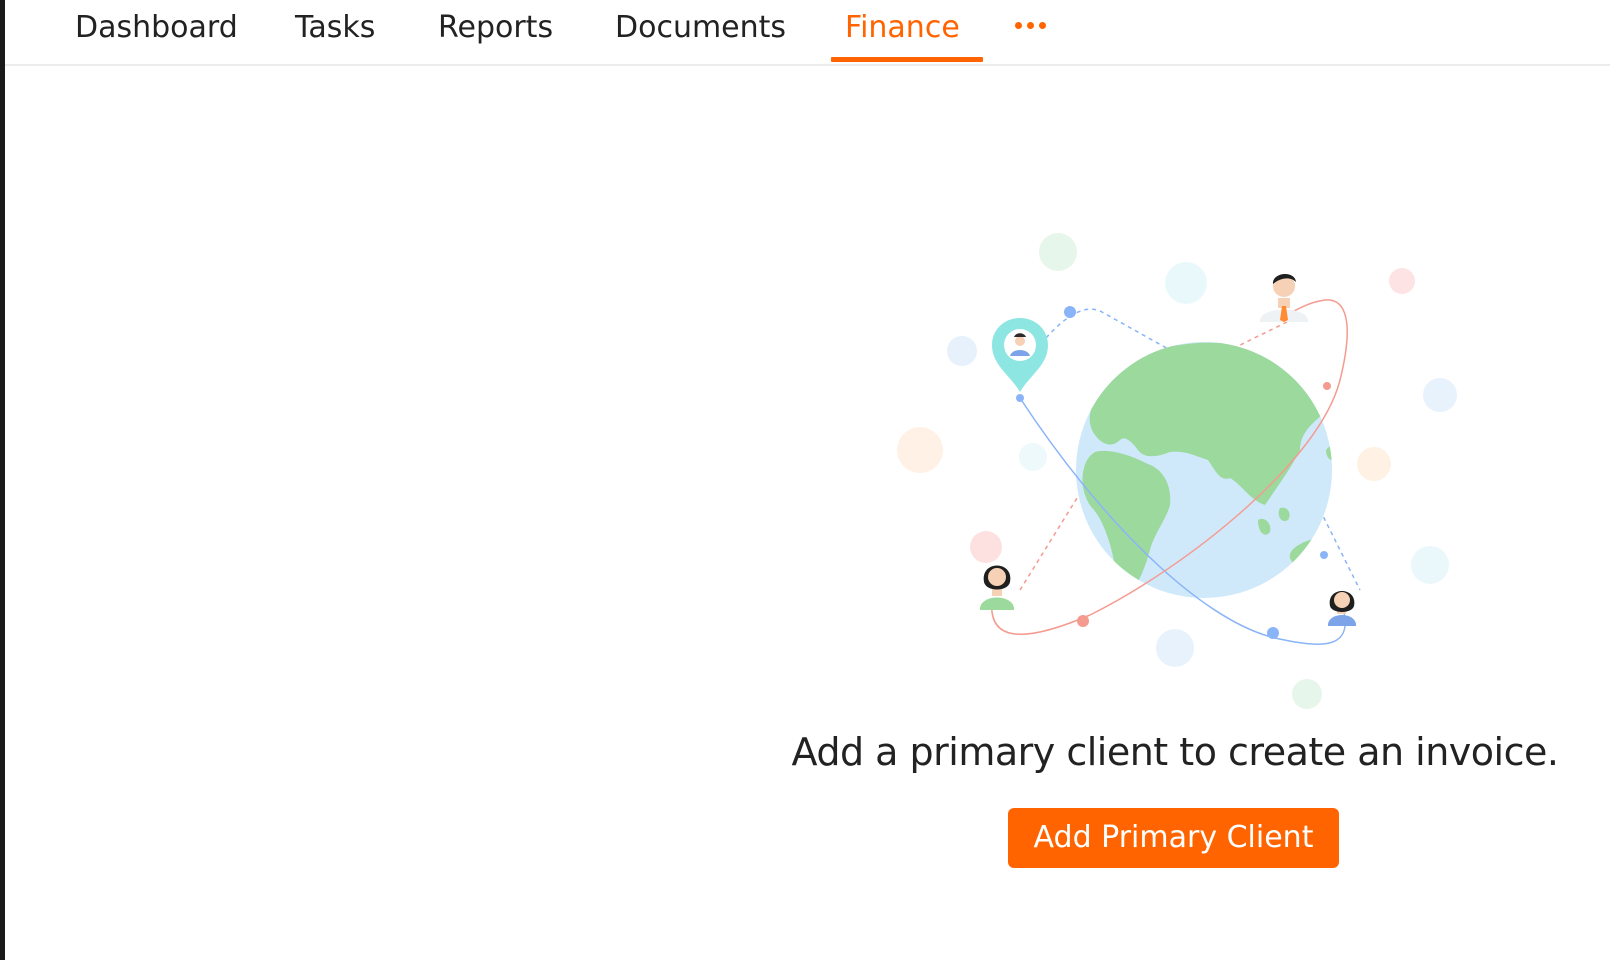  Describe the element at coordinates (902, 28) in the screenshot. I see `tab-finance: Finance` at that location.